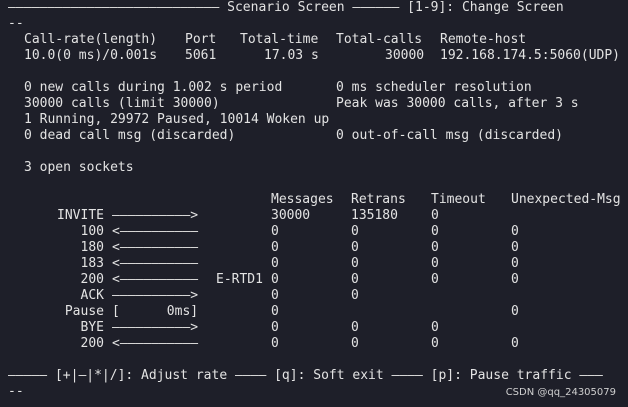 This screenshot has height=407, width=628. What do you see at coordinates (379, 39) in the screenshot?
I see `summary-header-total-calls: Total-calls` at bounding box center [379, 39].